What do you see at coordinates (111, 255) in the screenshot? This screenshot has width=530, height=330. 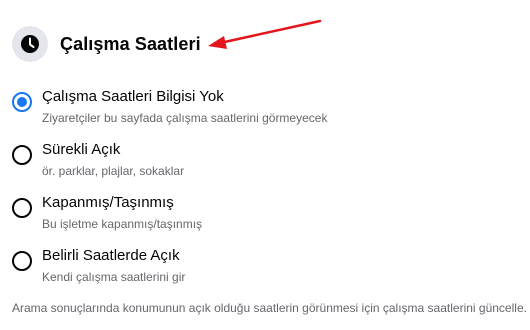 I see `option-label: Belirli Saatlerde Açık` at bounding box center [111, 255].